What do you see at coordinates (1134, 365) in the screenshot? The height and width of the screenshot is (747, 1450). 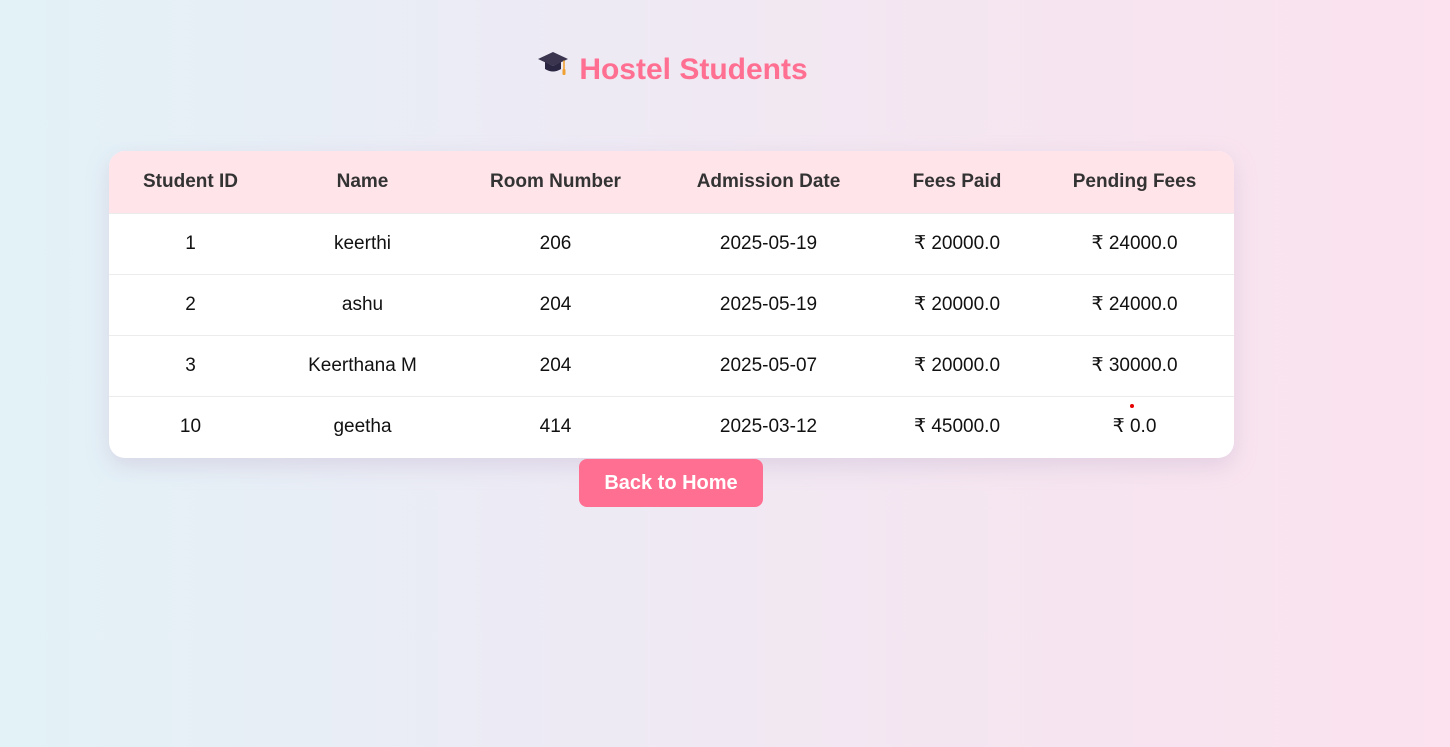 I see `cell-pending-fees: ₹ 30000.0` at bounding box center [1134, 365].